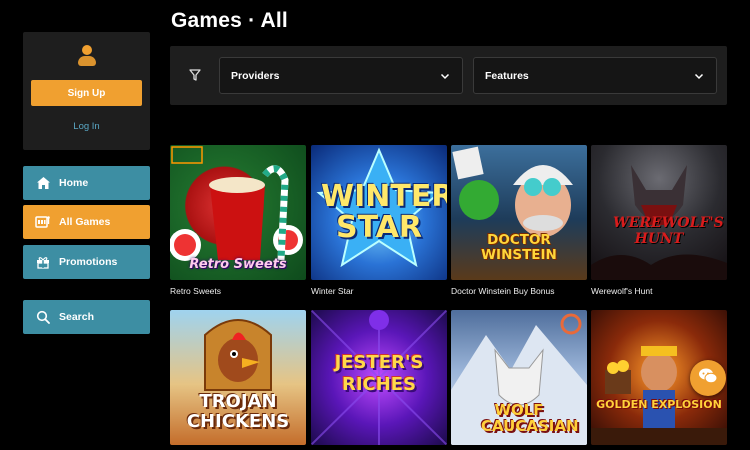  Describe the element at coordinates (74, 183) in the screenshot. I see `nav-item-label: Home` at that location.